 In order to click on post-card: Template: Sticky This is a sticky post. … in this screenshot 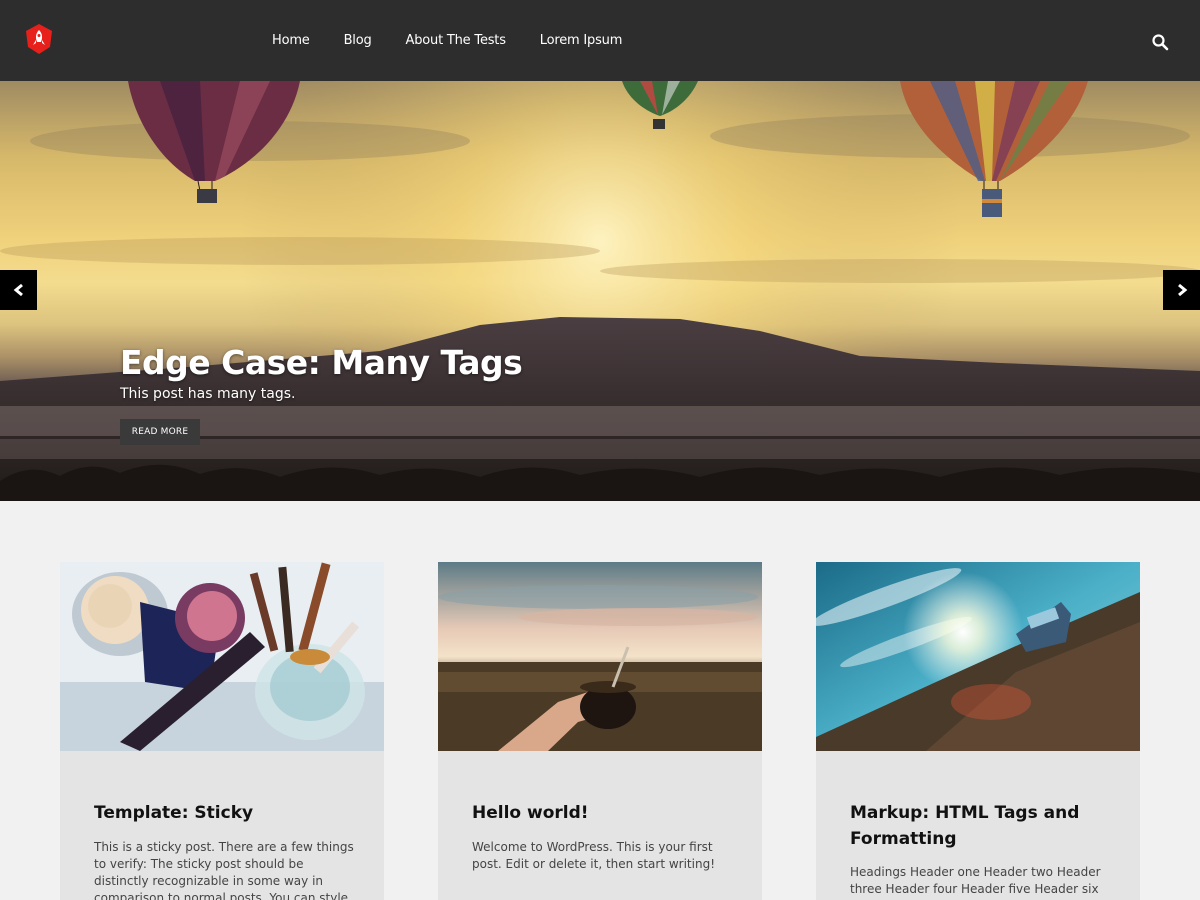, I will do `click(222, 731)`.